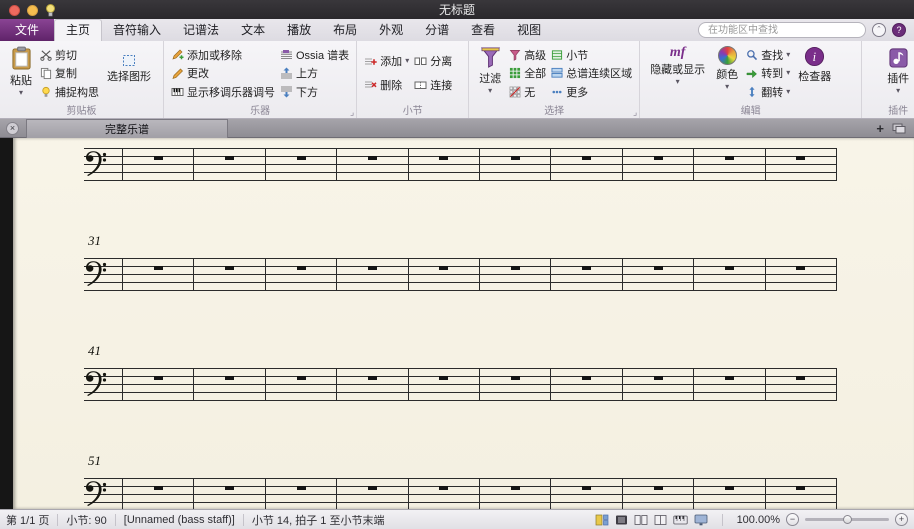  What do you see at coordinates (660, 520) in the screenshot?
I see `spread-view-icon` at bounding box center [660, 520].